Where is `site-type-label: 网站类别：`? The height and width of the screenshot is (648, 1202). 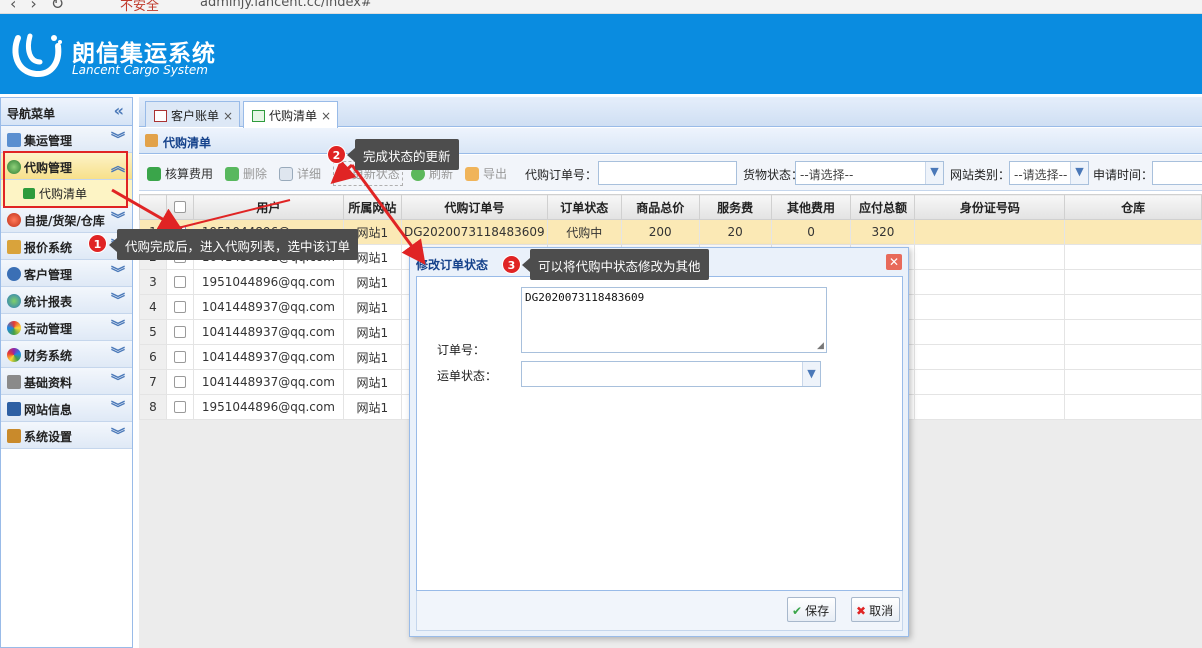 site-type-label: 网站类别： is located at coordinates (980, 175).